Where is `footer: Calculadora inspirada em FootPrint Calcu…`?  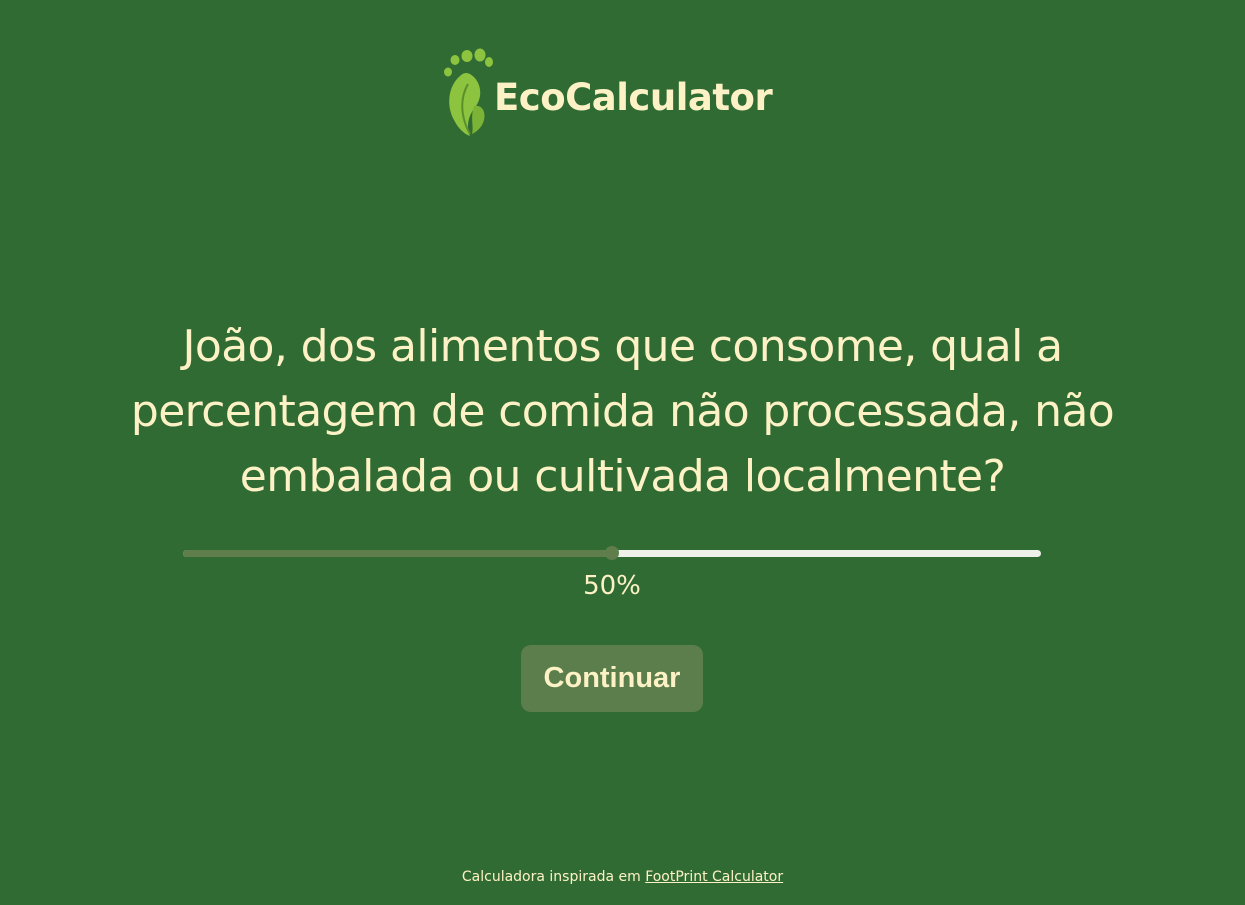 footer: Calculadora inspirada em FootPrint Calcu… is located at coordinates (622, 877).